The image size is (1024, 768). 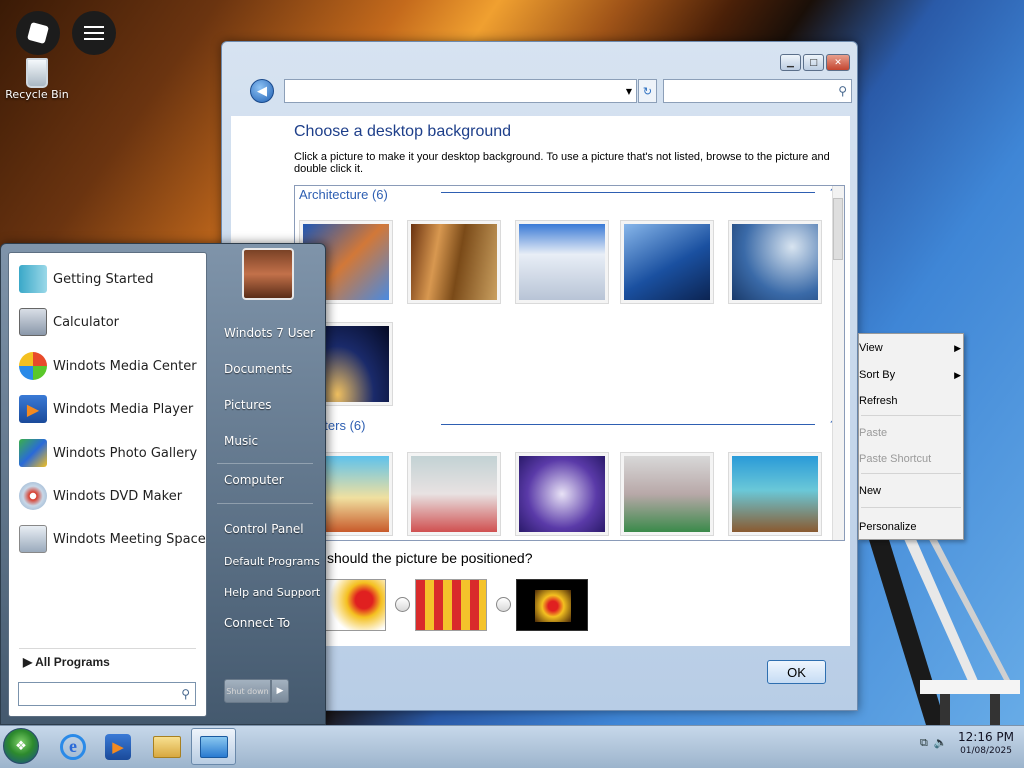 I want to click on page-title: Choose a desktop background, so click(x=403, y=131).